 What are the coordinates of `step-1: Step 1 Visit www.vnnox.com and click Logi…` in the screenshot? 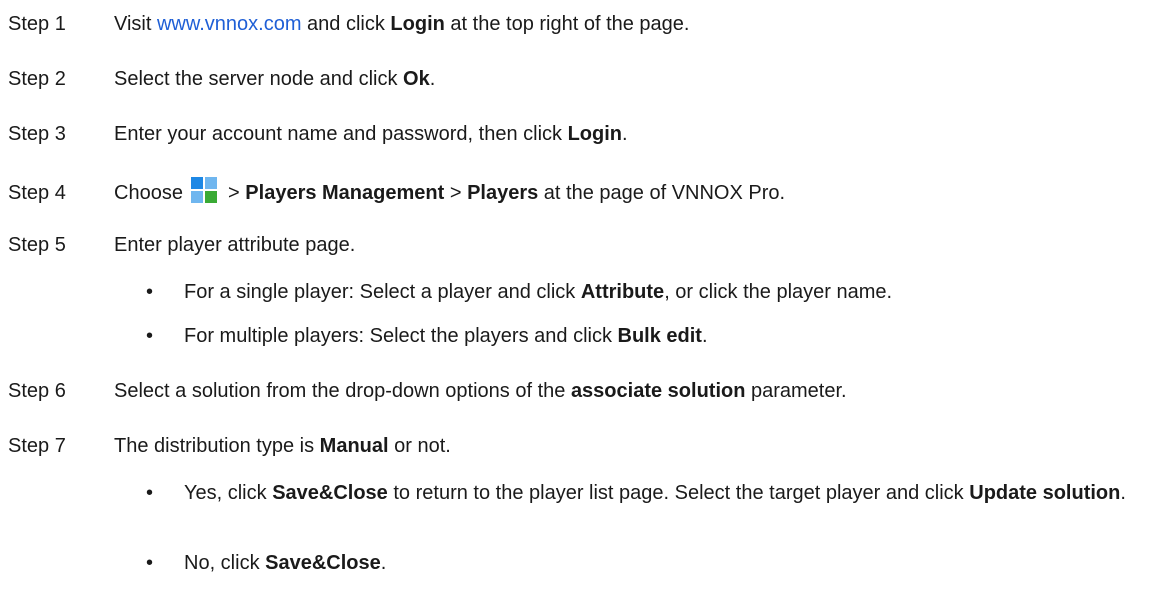 It's located at (348, 24).